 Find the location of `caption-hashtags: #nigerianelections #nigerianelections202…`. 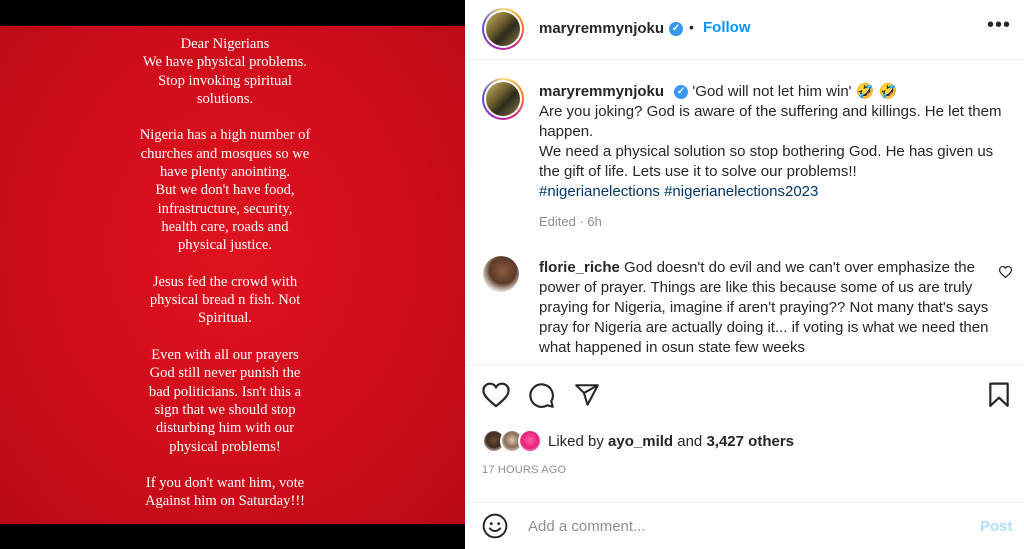

caption-hashtags: #nigerianelections #nigerianelections202… is located at coordinates (774, 192).